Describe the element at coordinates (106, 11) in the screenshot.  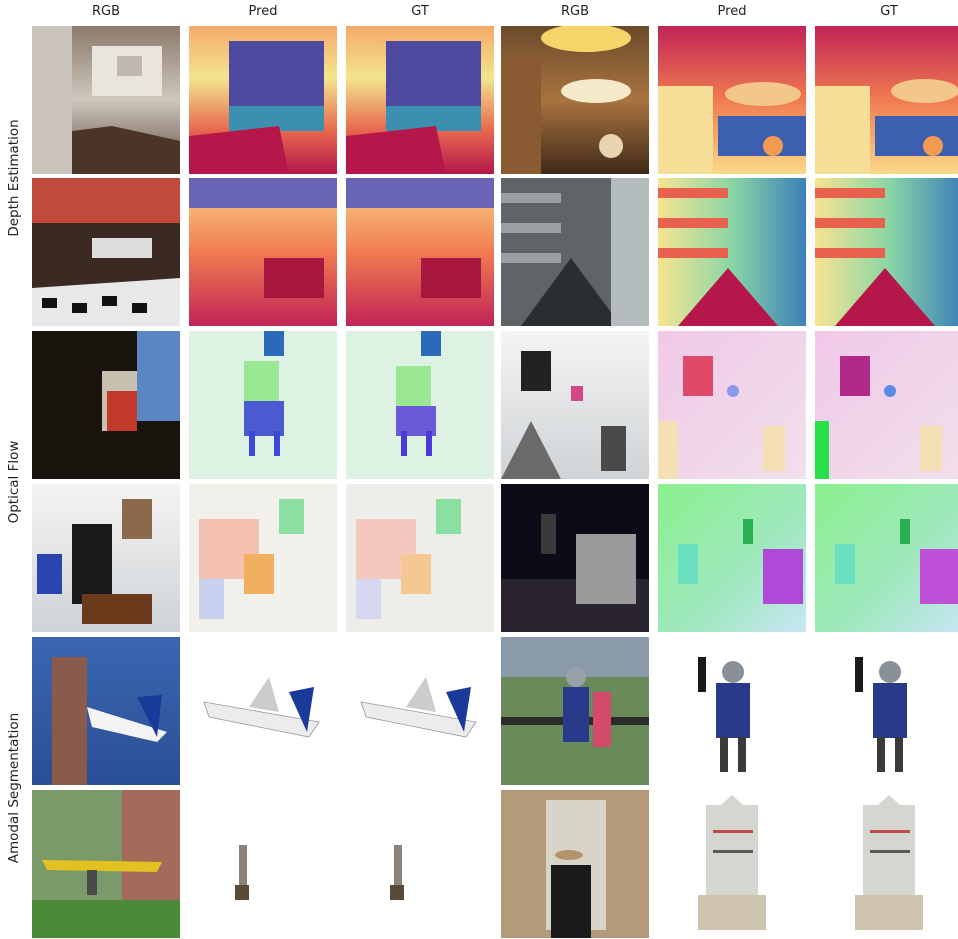
I see `column-header-rgb-1: RGB` at that location.